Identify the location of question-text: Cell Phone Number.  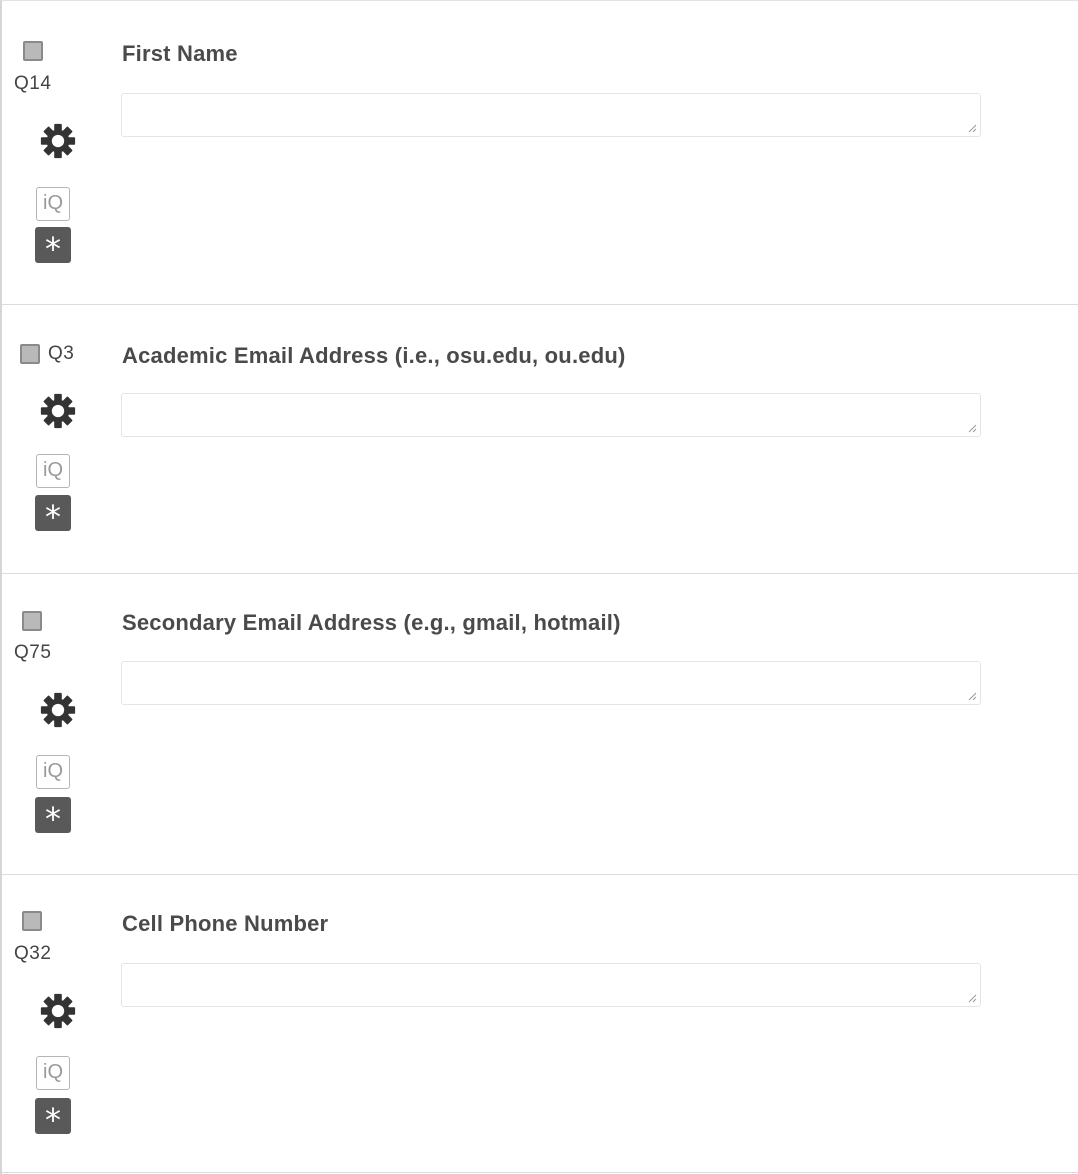
(225, 923).